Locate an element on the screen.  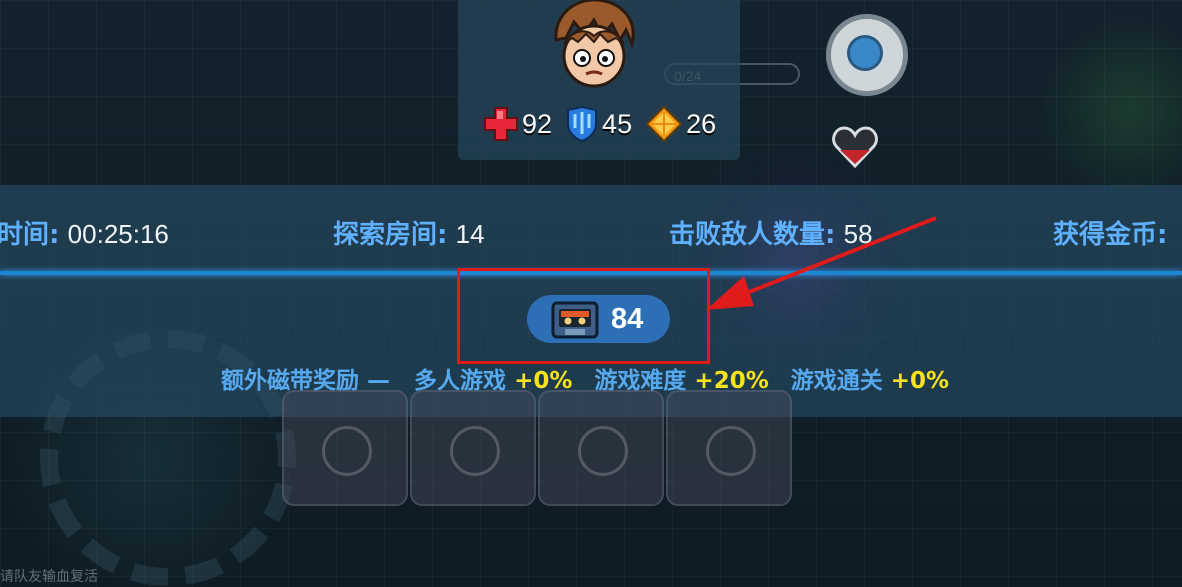
time-value: 00:25:16 is located at coordinates (118, 234).